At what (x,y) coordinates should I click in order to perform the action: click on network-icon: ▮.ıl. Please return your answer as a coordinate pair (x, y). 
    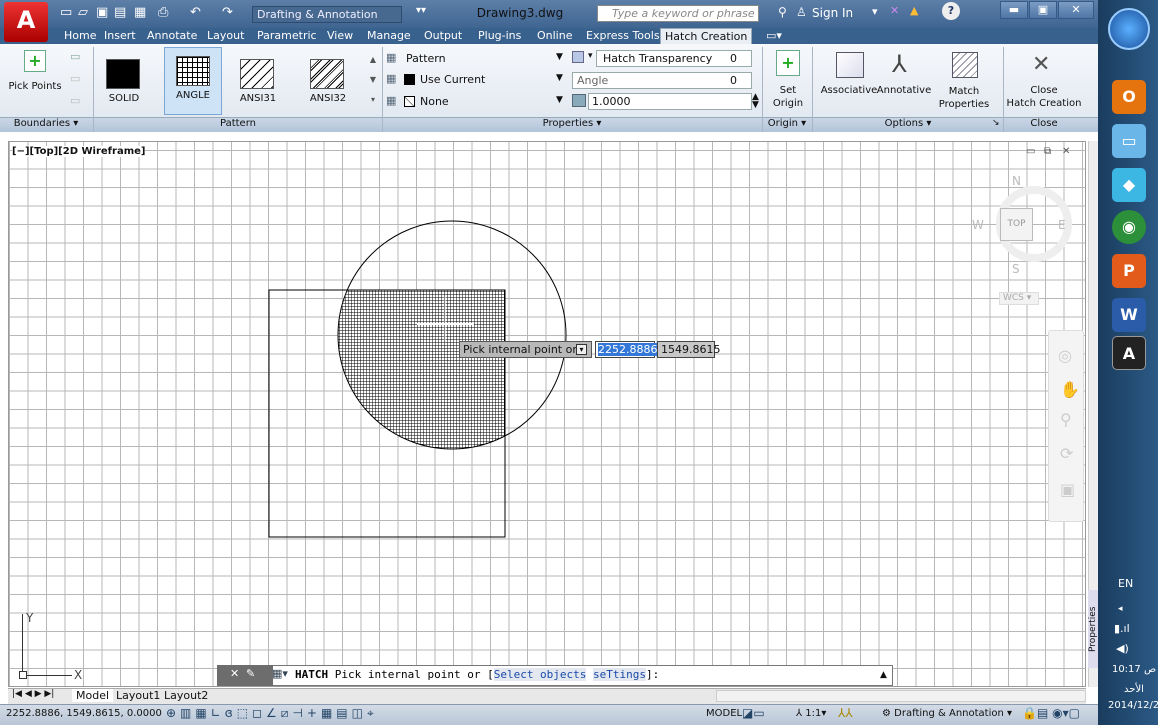
    Looking at the image, I should click on (1122, 628).